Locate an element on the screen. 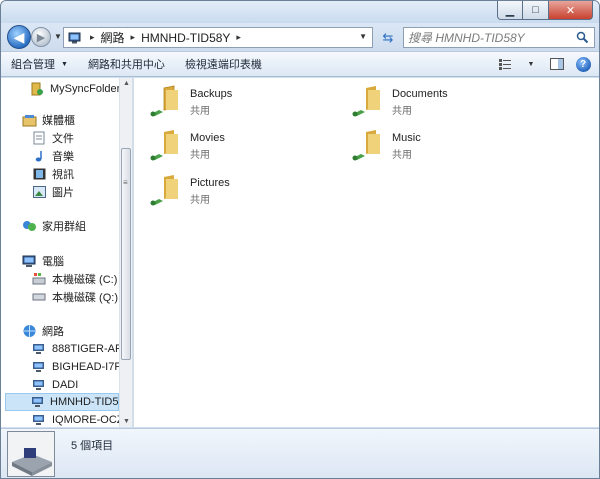 This screenshot has width=600, height=479. minimize-button: ▁ is located at coordinates (510, 10).